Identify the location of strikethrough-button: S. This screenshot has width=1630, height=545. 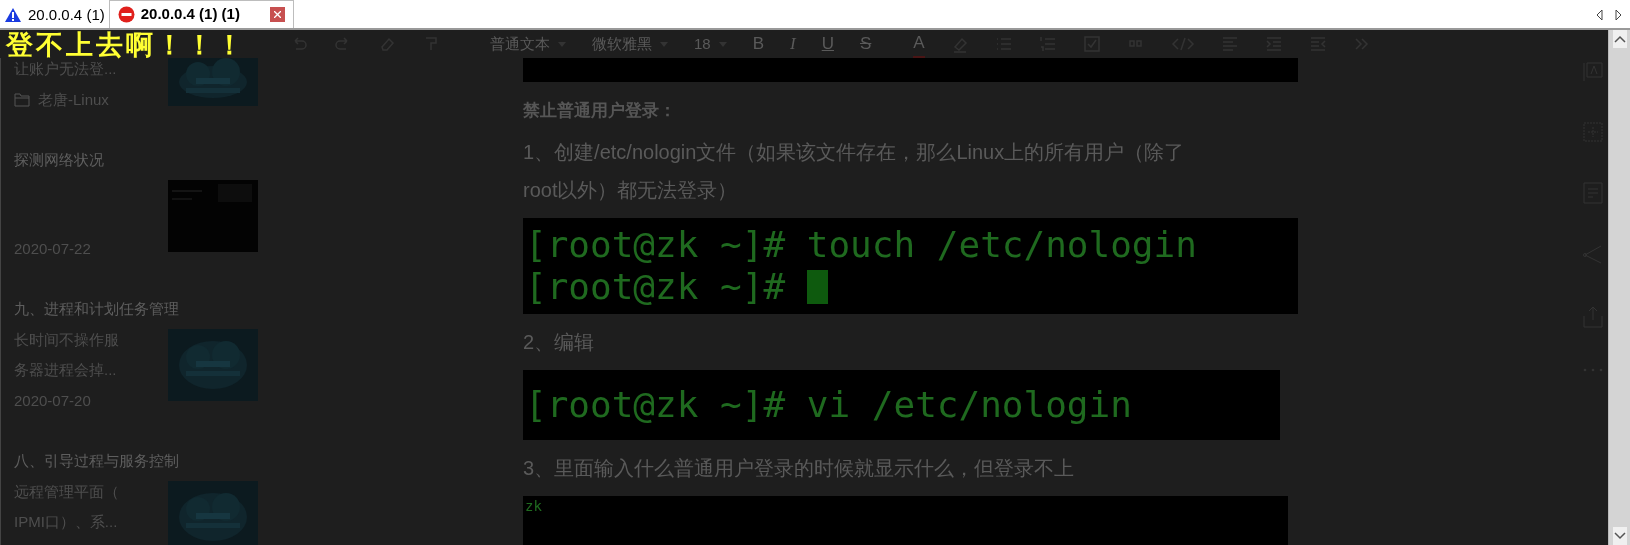
(866, 44).